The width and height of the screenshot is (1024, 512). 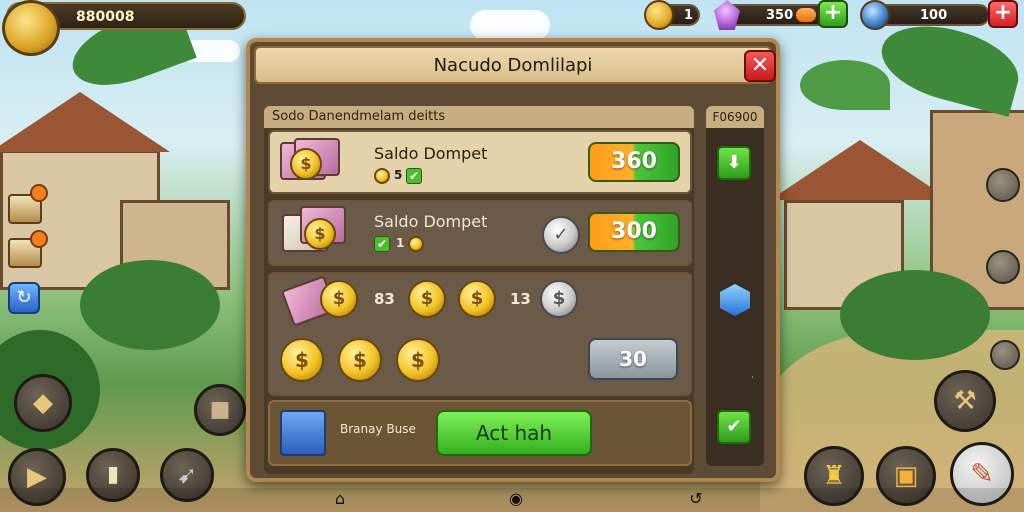 I want to click on hammer-icon: ⚒, so click(x=965, y=401).